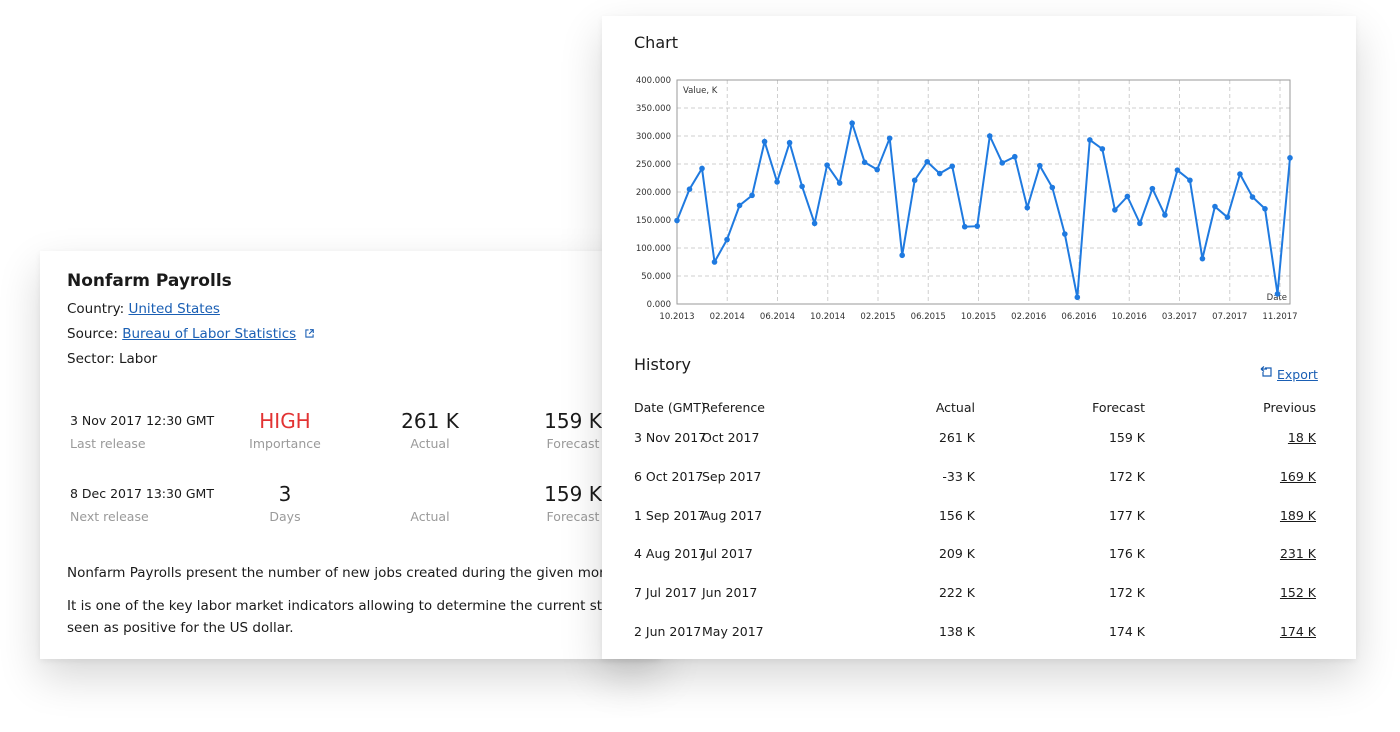 The height and width of the screenshot is (732, 1400). Describe the element at coordinates (430, 443) in the screenshot. I see `last-actual-label: Actual` at that location.